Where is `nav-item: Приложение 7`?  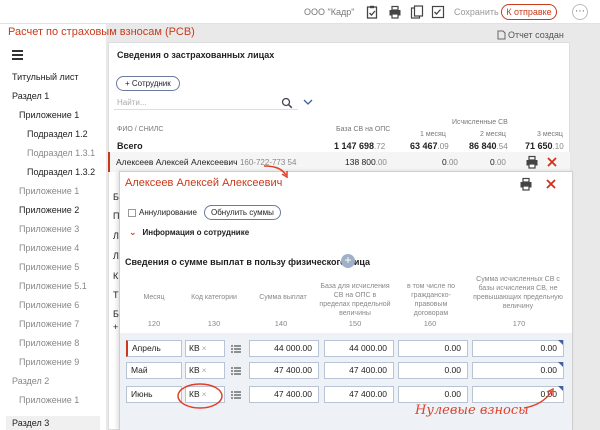
nav-item: Приложение 7 is located at coordinates (49, 324).